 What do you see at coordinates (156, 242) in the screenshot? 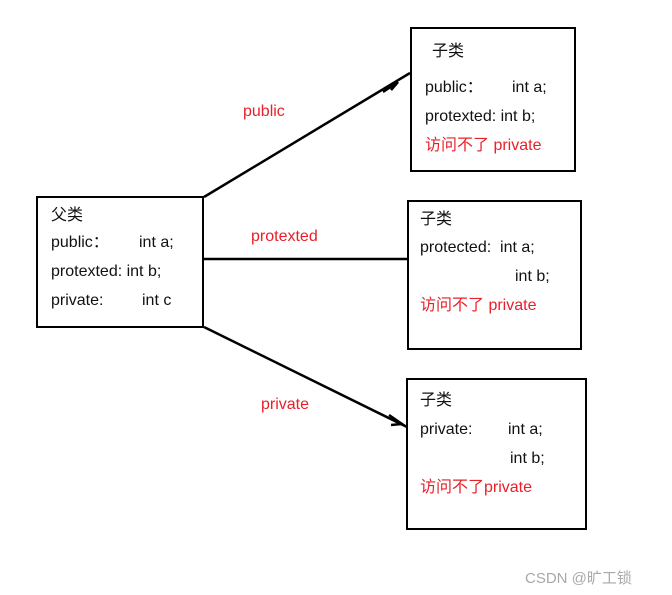
I see `parent-public-member: int a;` at bounding box center [156, 242].